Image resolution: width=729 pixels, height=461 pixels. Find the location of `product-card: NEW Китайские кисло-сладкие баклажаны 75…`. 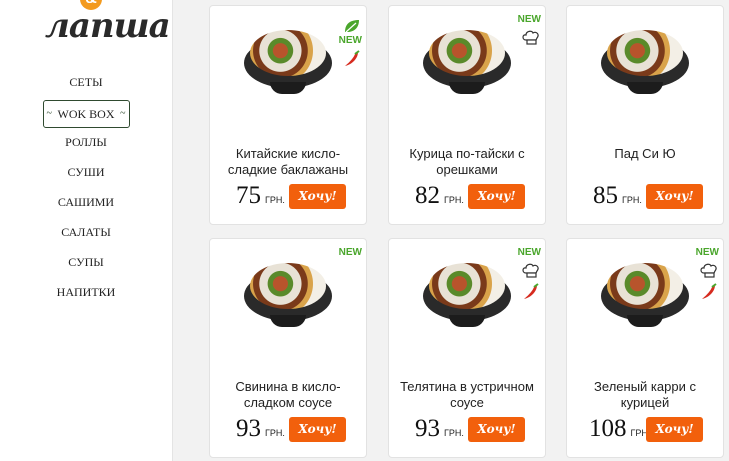

product-card: NEW Китайские кисло-сладкие баклажаны 75… is located at coordinates (288, 115).